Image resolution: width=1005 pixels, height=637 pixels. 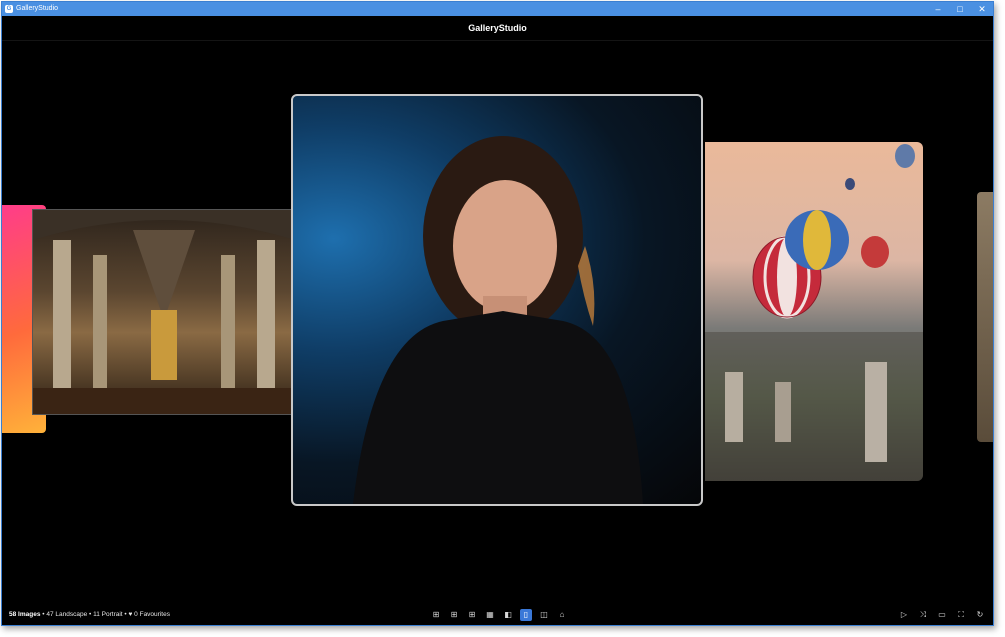 What do you see at coordinates (108, 614) in the screenshot?
I see `portrait-count: 11 Portrait` at bounding box center [108, 614].